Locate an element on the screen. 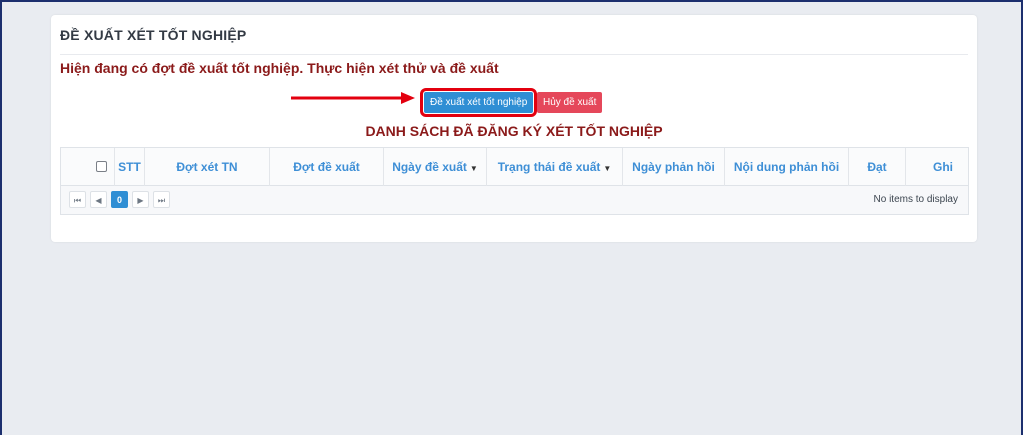 This screenshot has height=435, width=1023. next-page-icon: ▶ is located at coordinates (140, 199).